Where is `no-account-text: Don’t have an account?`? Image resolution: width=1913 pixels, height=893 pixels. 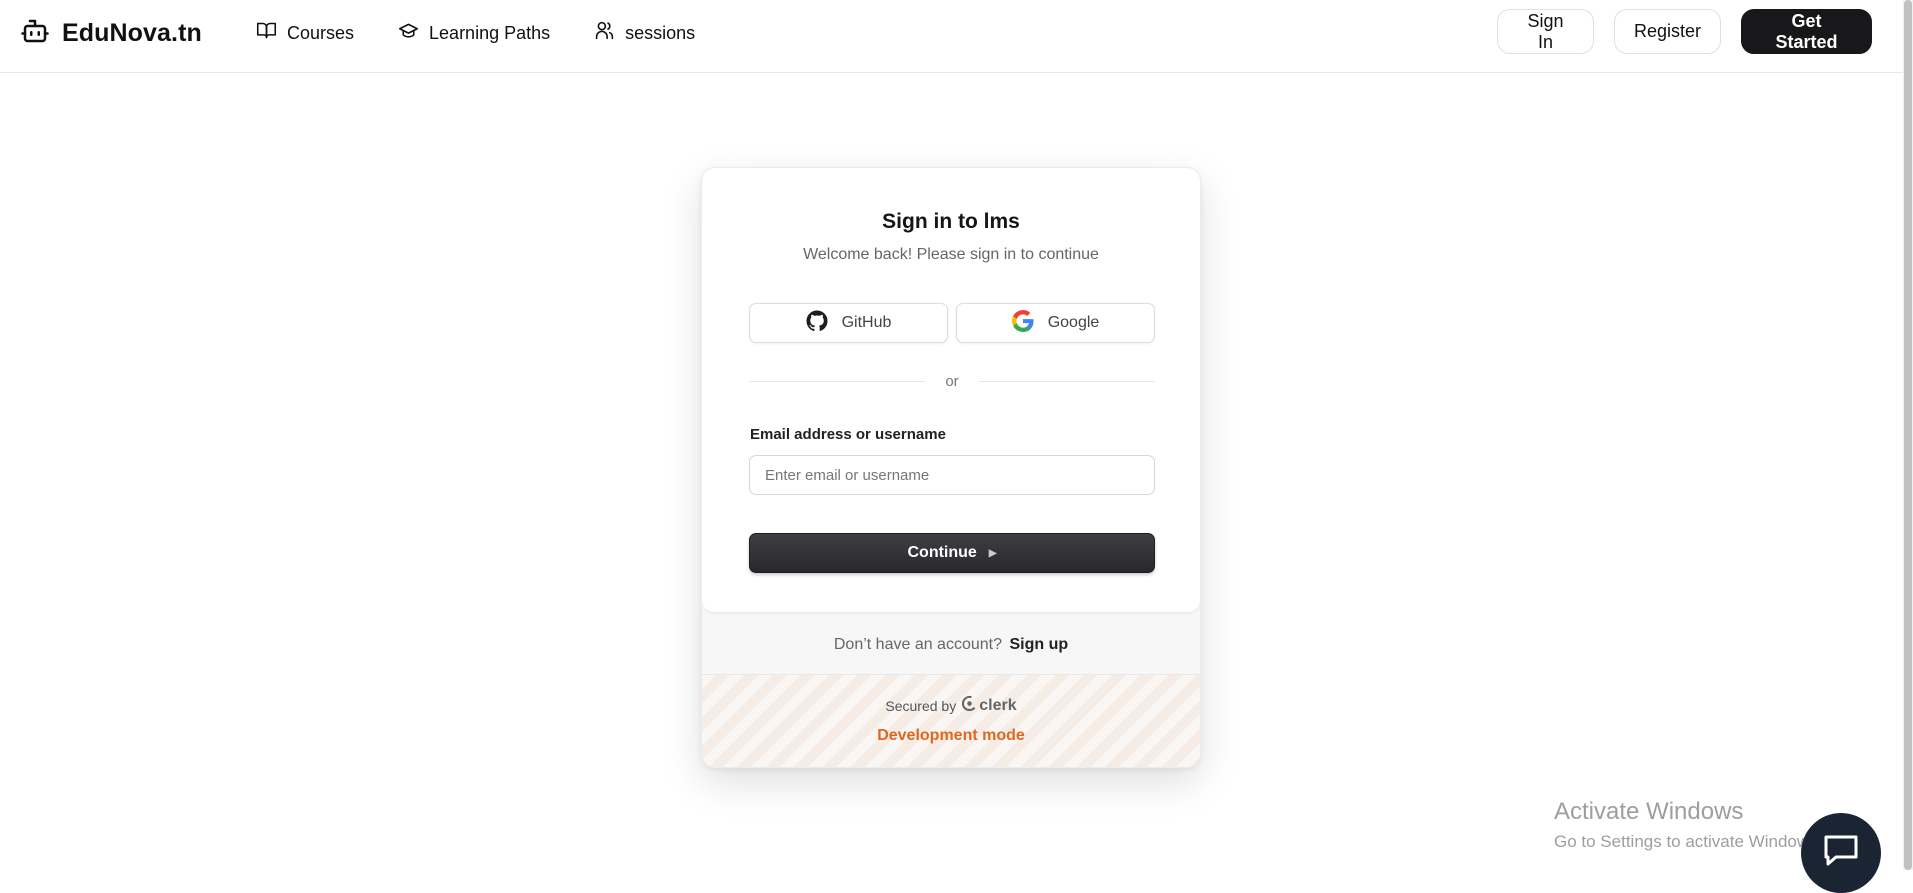
no-account-text: Don’t have an account? is located at coordinates (917, 644).